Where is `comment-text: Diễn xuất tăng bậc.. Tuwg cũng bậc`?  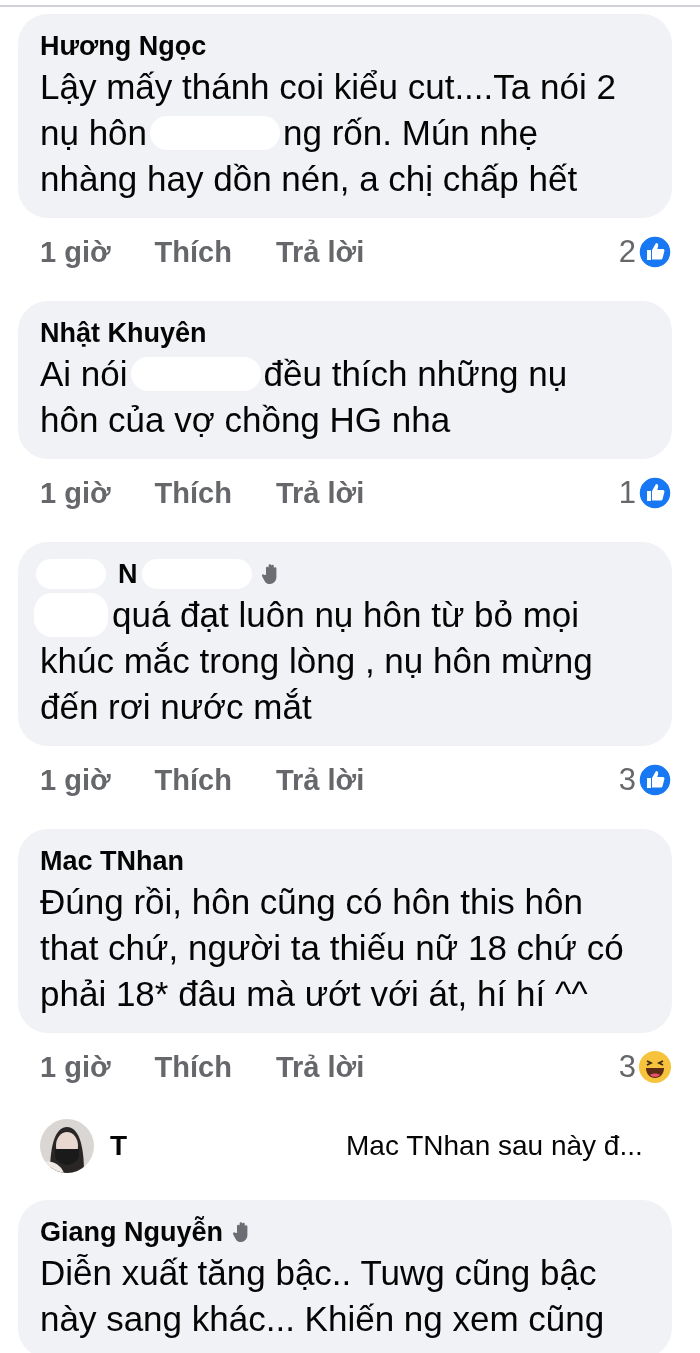
comment-text: Diễn xuất tăng bậc.. Tuwg cũng bậc is located at coordinates (318, 1273).